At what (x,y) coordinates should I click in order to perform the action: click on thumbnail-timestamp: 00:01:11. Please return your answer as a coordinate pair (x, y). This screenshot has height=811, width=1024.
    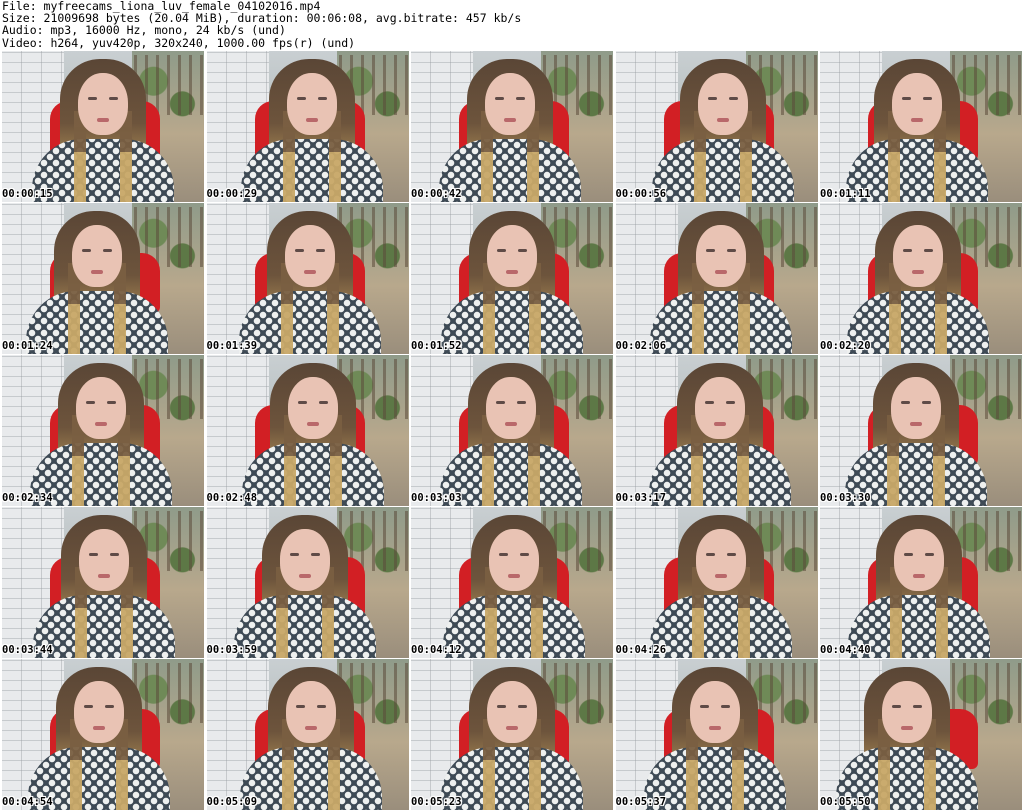
    Looking at the image, I should click on (845, 194).